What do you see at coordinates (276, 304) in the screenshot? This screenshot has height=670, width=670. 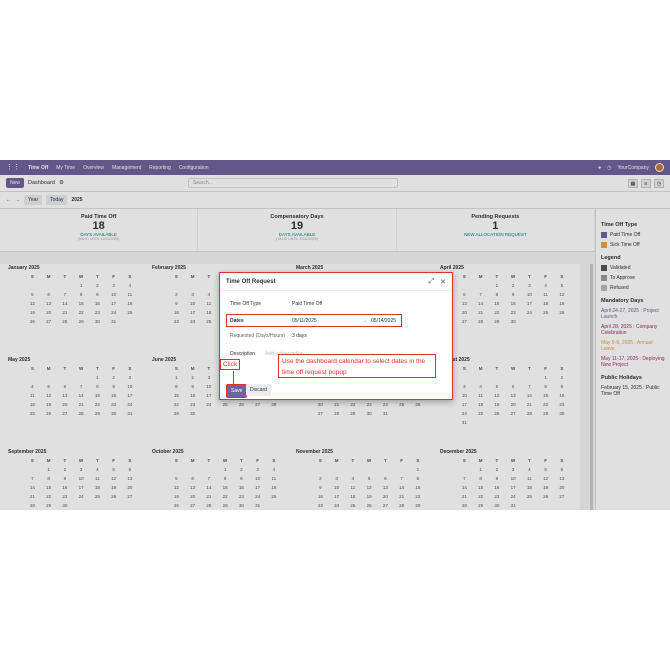 I see `type-row: Time Off Type Paid Time Off` at bounding box center [276, 304].